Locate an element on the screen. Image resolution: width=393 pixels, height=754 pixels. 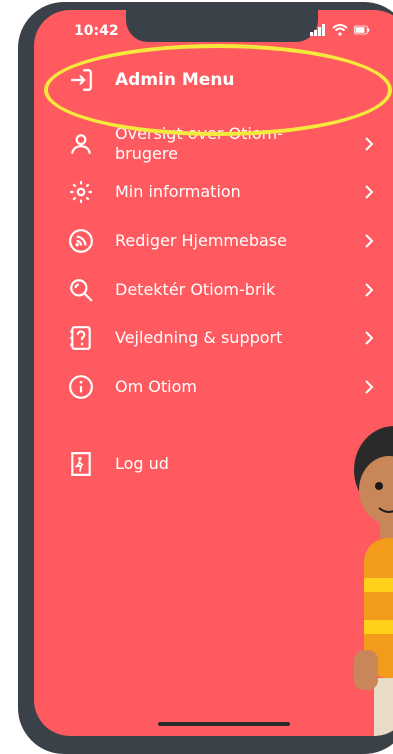
user-icon is located at coordinates (81, 144).